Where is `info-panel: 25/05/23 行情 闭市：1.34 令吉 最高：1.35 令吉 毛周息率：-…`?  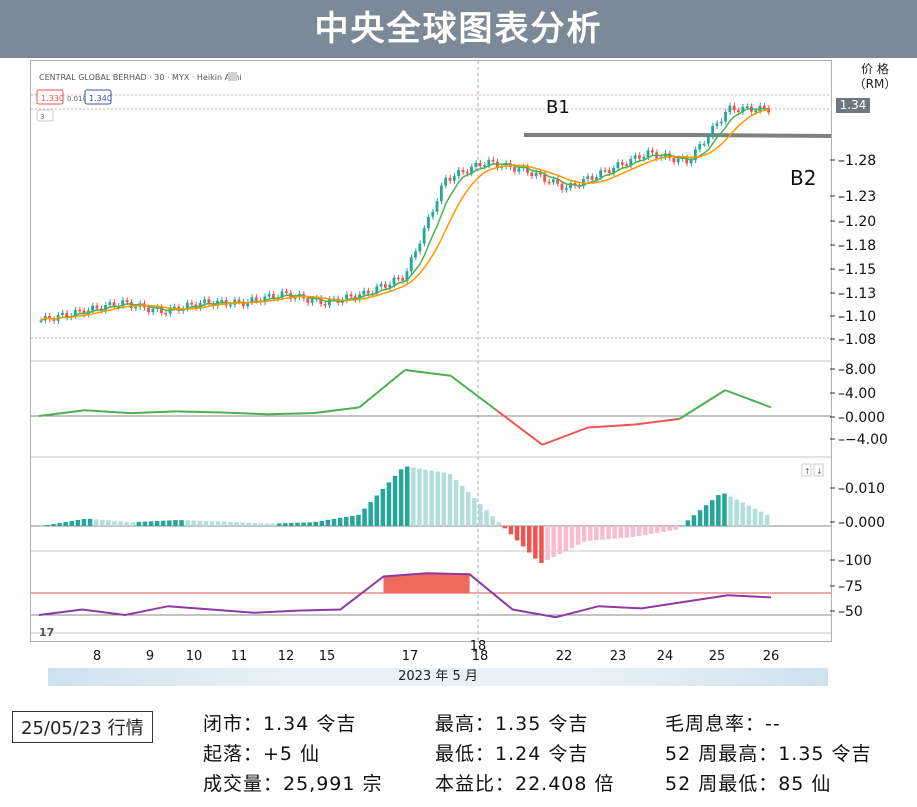
info-panel: 25/05/23 行情 闭市：1.34 令吉 最高：1.35 令吉 毛周息率：-… is located at coordinates (458, 755).